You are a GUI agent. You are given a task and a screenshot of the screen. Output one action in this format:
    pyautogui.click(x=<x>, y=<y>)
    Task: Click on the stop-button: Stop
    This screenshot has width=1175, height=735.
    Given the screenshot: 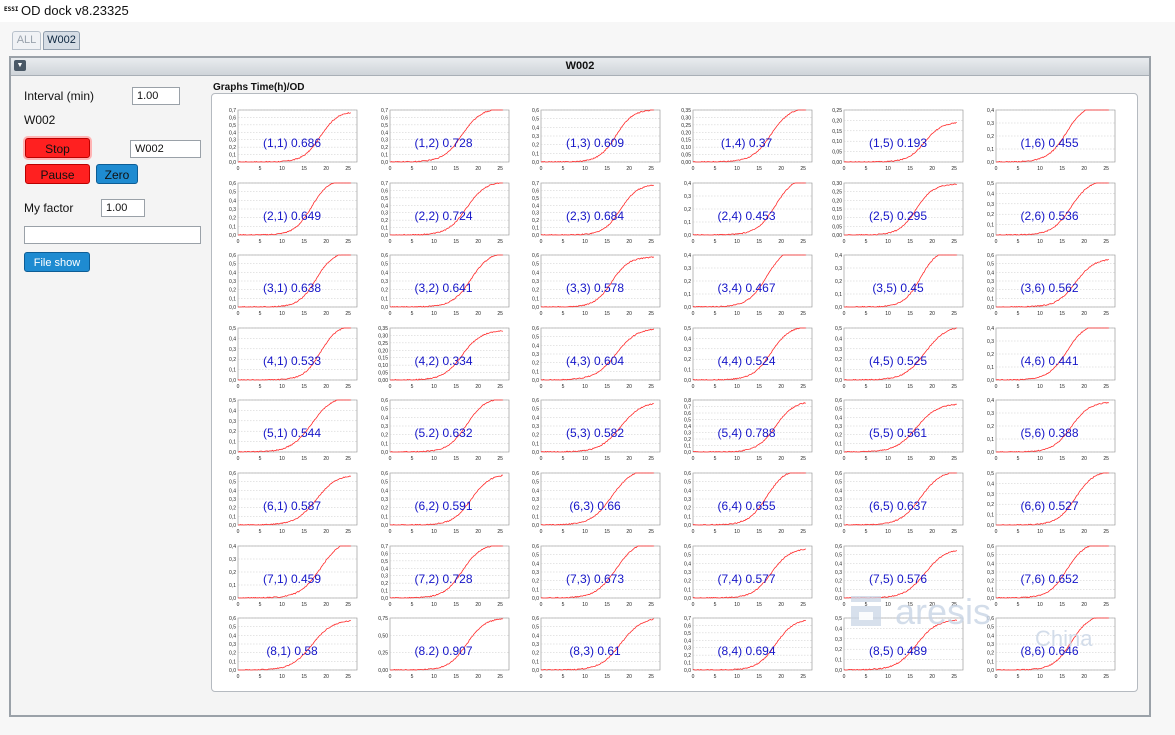 What is the action you would take?
    pyautogui.click(x=57, y=148)
    